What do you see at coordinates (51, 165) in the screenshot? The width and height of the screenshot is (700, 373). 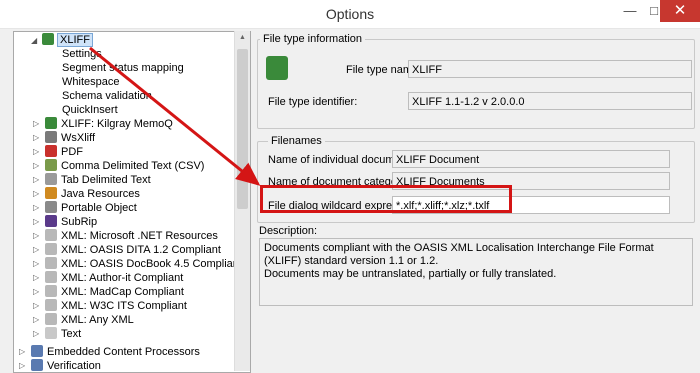 I see `csv-filetype-icon` at bounding box center [51, 165].